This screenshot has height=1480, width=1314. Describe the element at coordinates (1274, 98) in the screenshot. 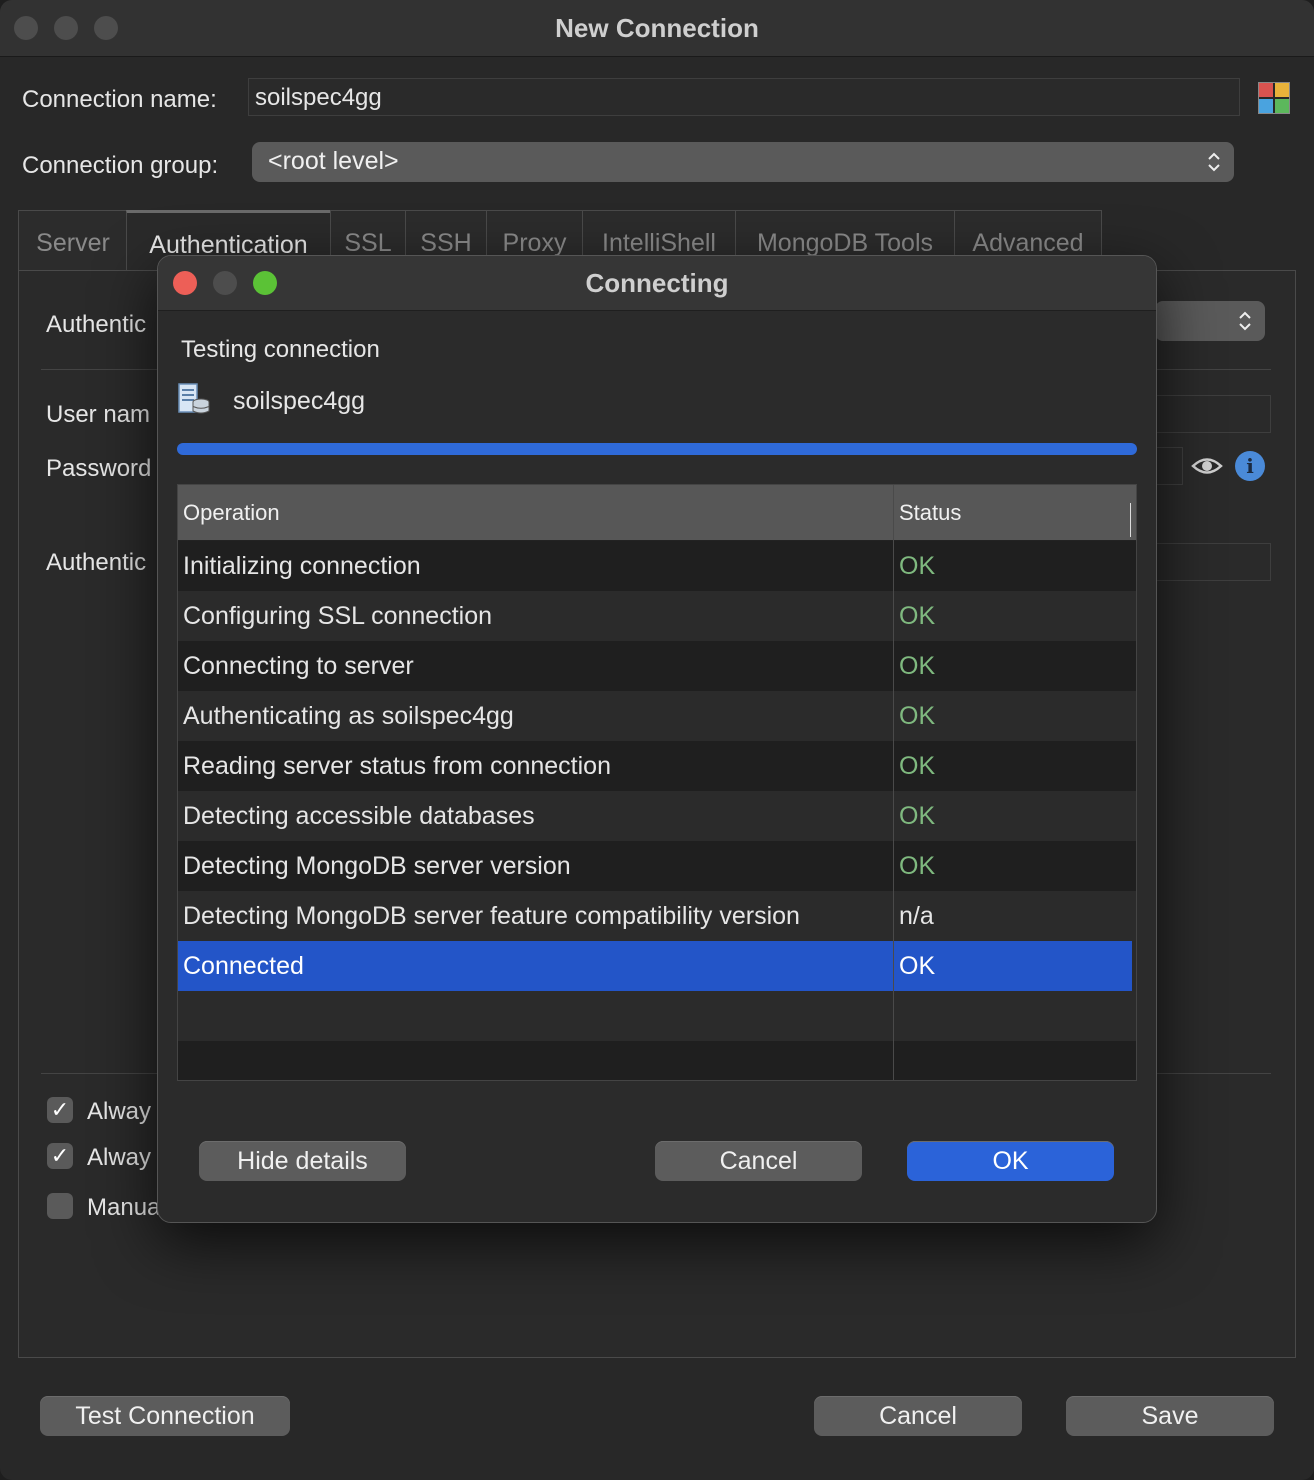

I see `color-grid-icon` at that location.